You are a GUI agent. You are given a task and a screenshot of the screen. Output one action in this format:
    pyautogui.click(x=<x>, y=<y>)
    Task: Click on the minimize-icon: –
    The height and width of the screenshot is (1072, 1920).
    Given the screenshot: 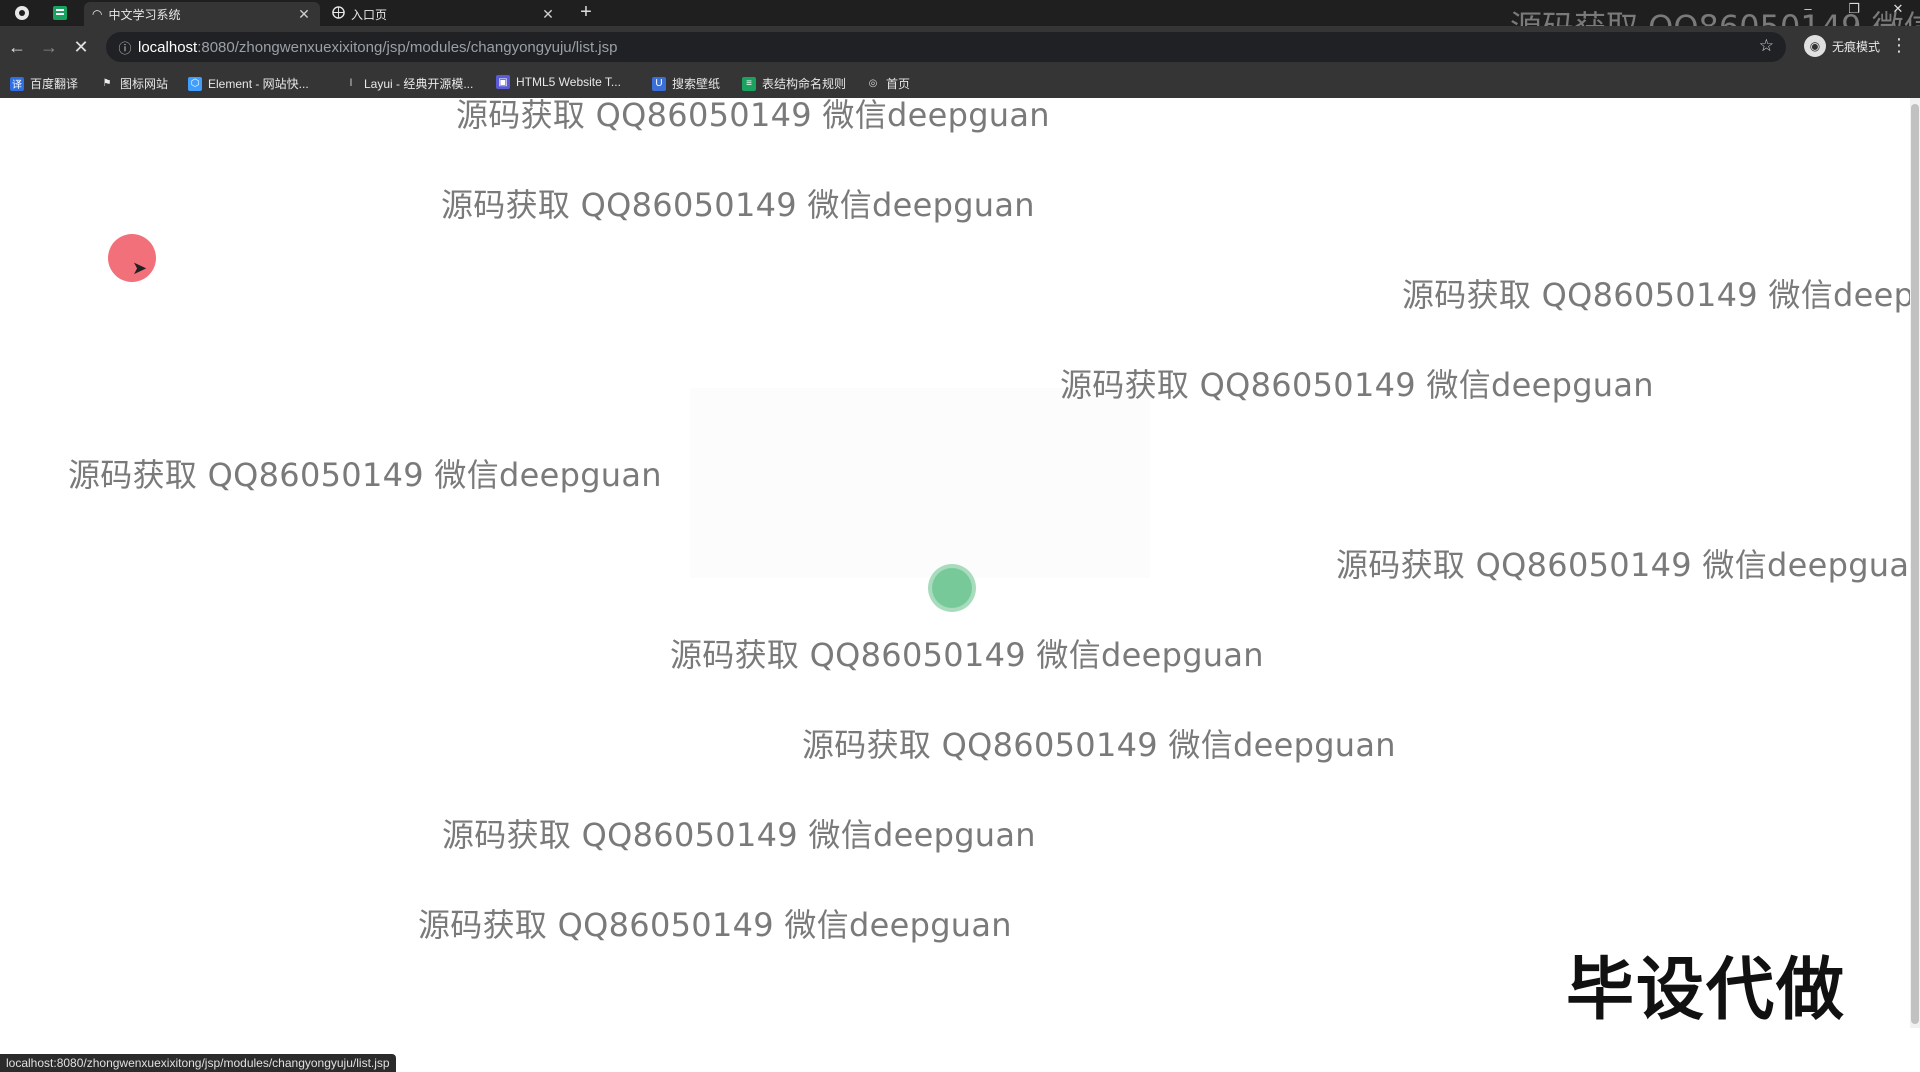 What is the action you would take?
    pyautogui.click(x=1808, y=11)
    